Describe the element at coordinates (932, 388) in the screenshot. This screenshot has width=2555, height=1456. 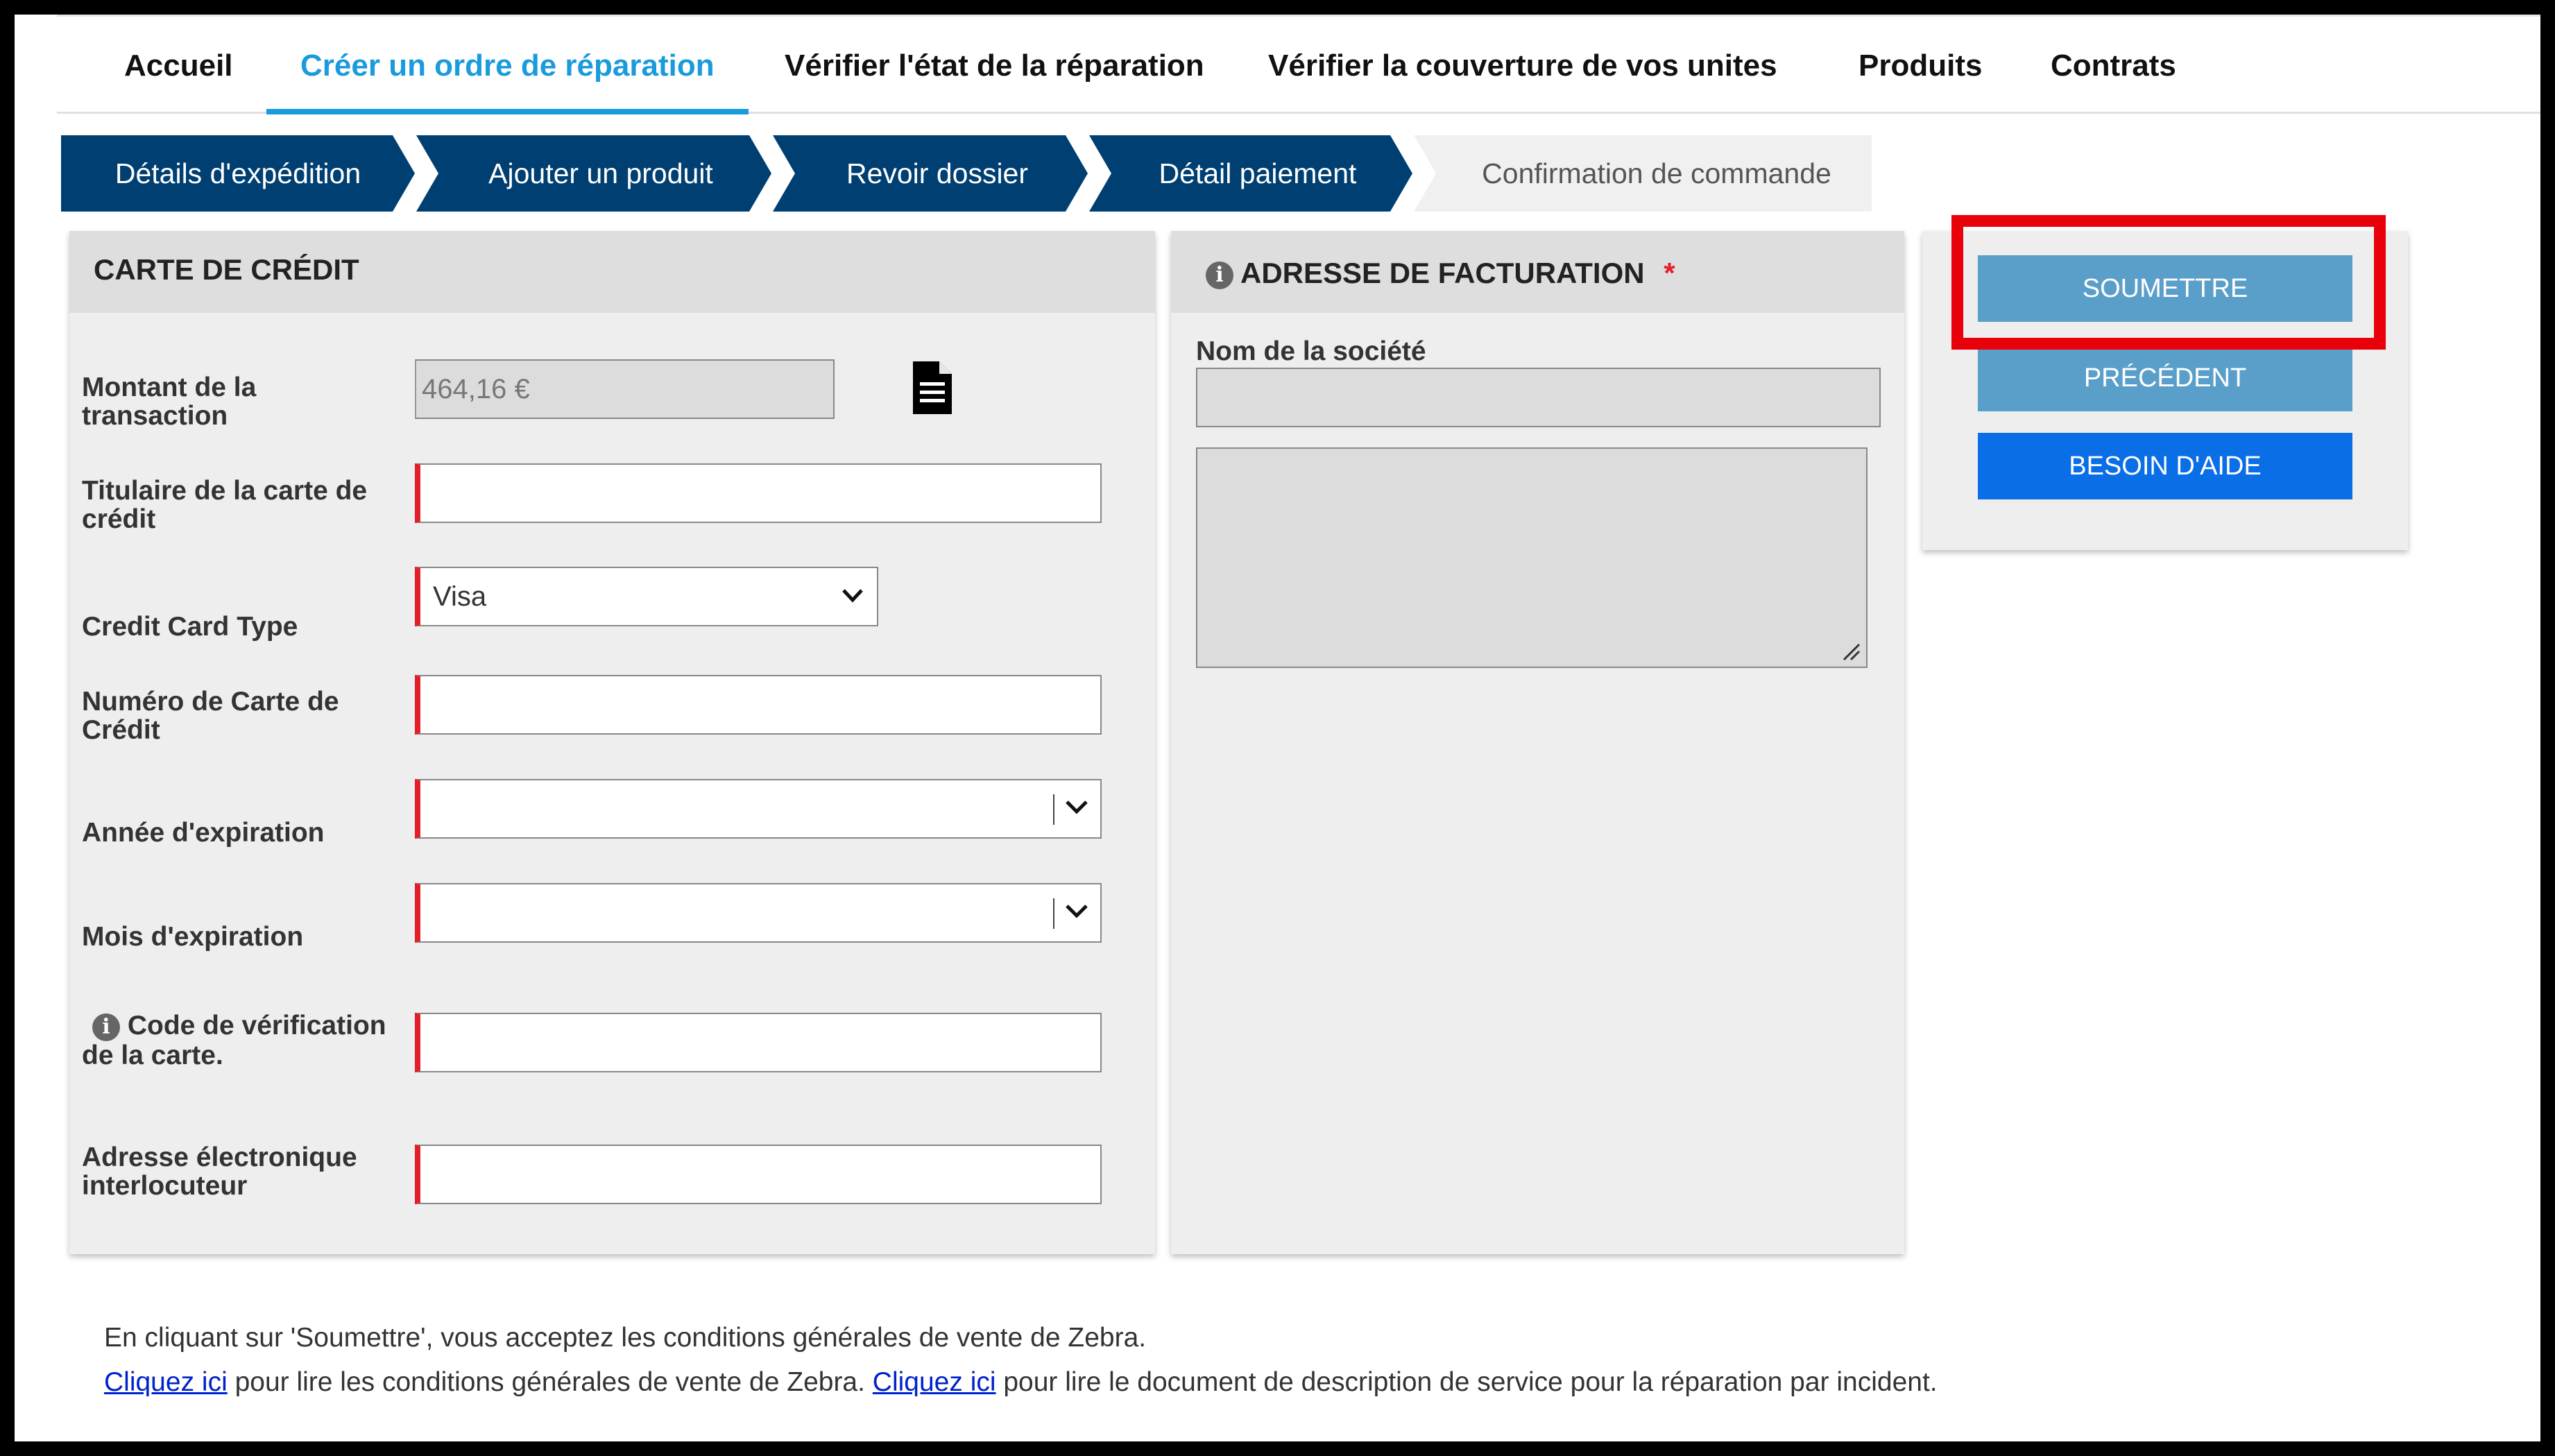
I see `document-icon` at that location.